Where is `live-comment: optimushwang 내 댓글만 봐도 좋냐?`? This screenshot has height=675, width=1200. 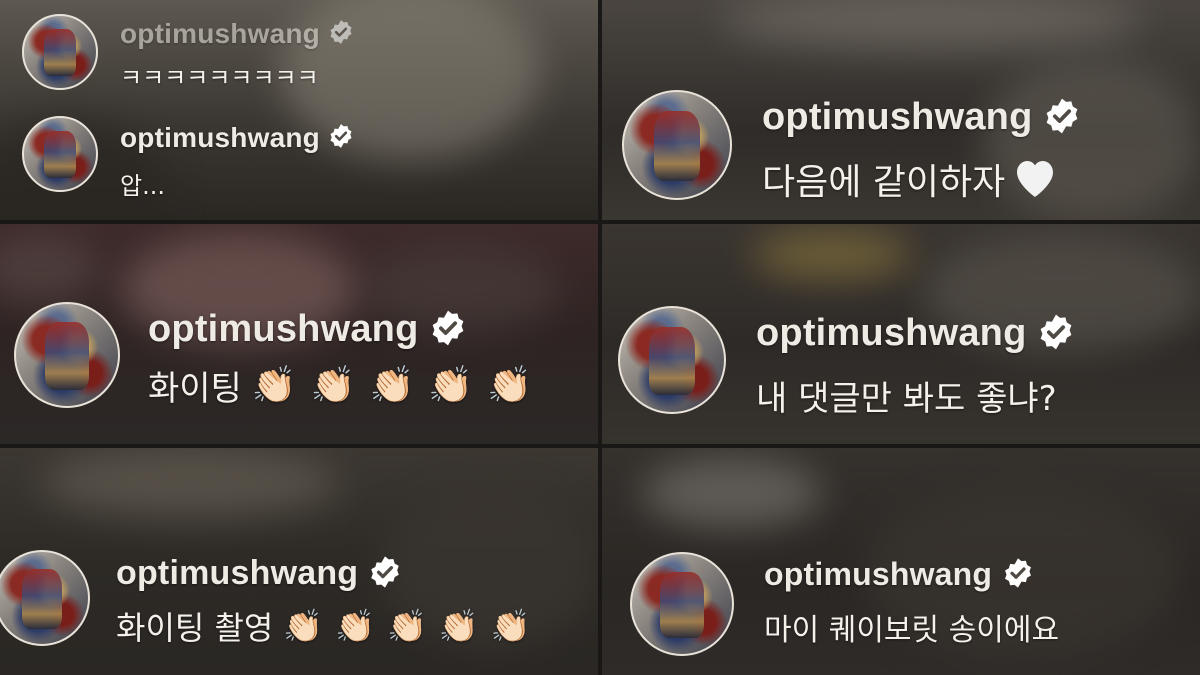
live-comment: optimushwang 내 댓글만 봐도 좋냐? is located at coordinates (846, 363).